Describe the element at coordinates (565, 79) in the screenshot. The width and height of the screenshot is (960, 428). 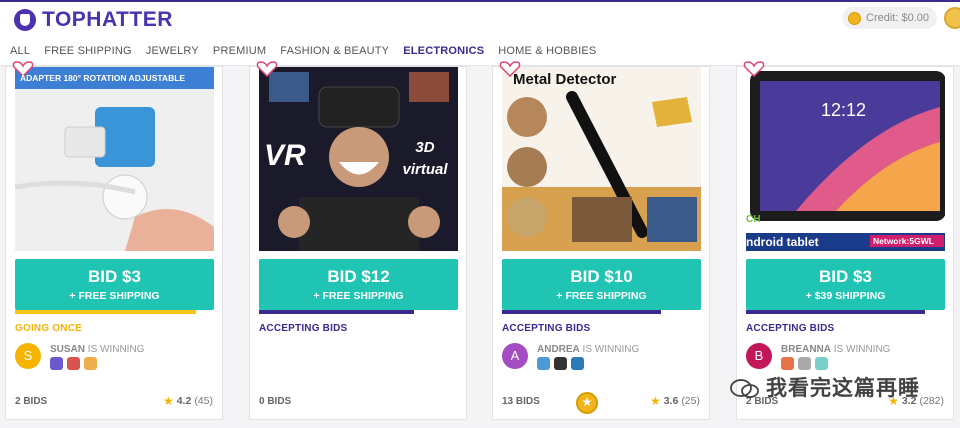
I see `image-caption: Metal Detector` at that location.